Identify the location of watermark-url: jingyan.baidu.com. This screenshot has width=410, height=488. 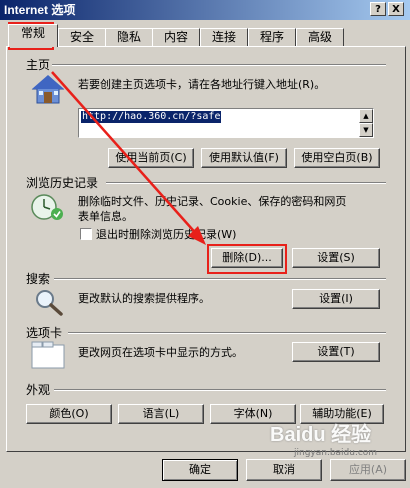
(336, 453).